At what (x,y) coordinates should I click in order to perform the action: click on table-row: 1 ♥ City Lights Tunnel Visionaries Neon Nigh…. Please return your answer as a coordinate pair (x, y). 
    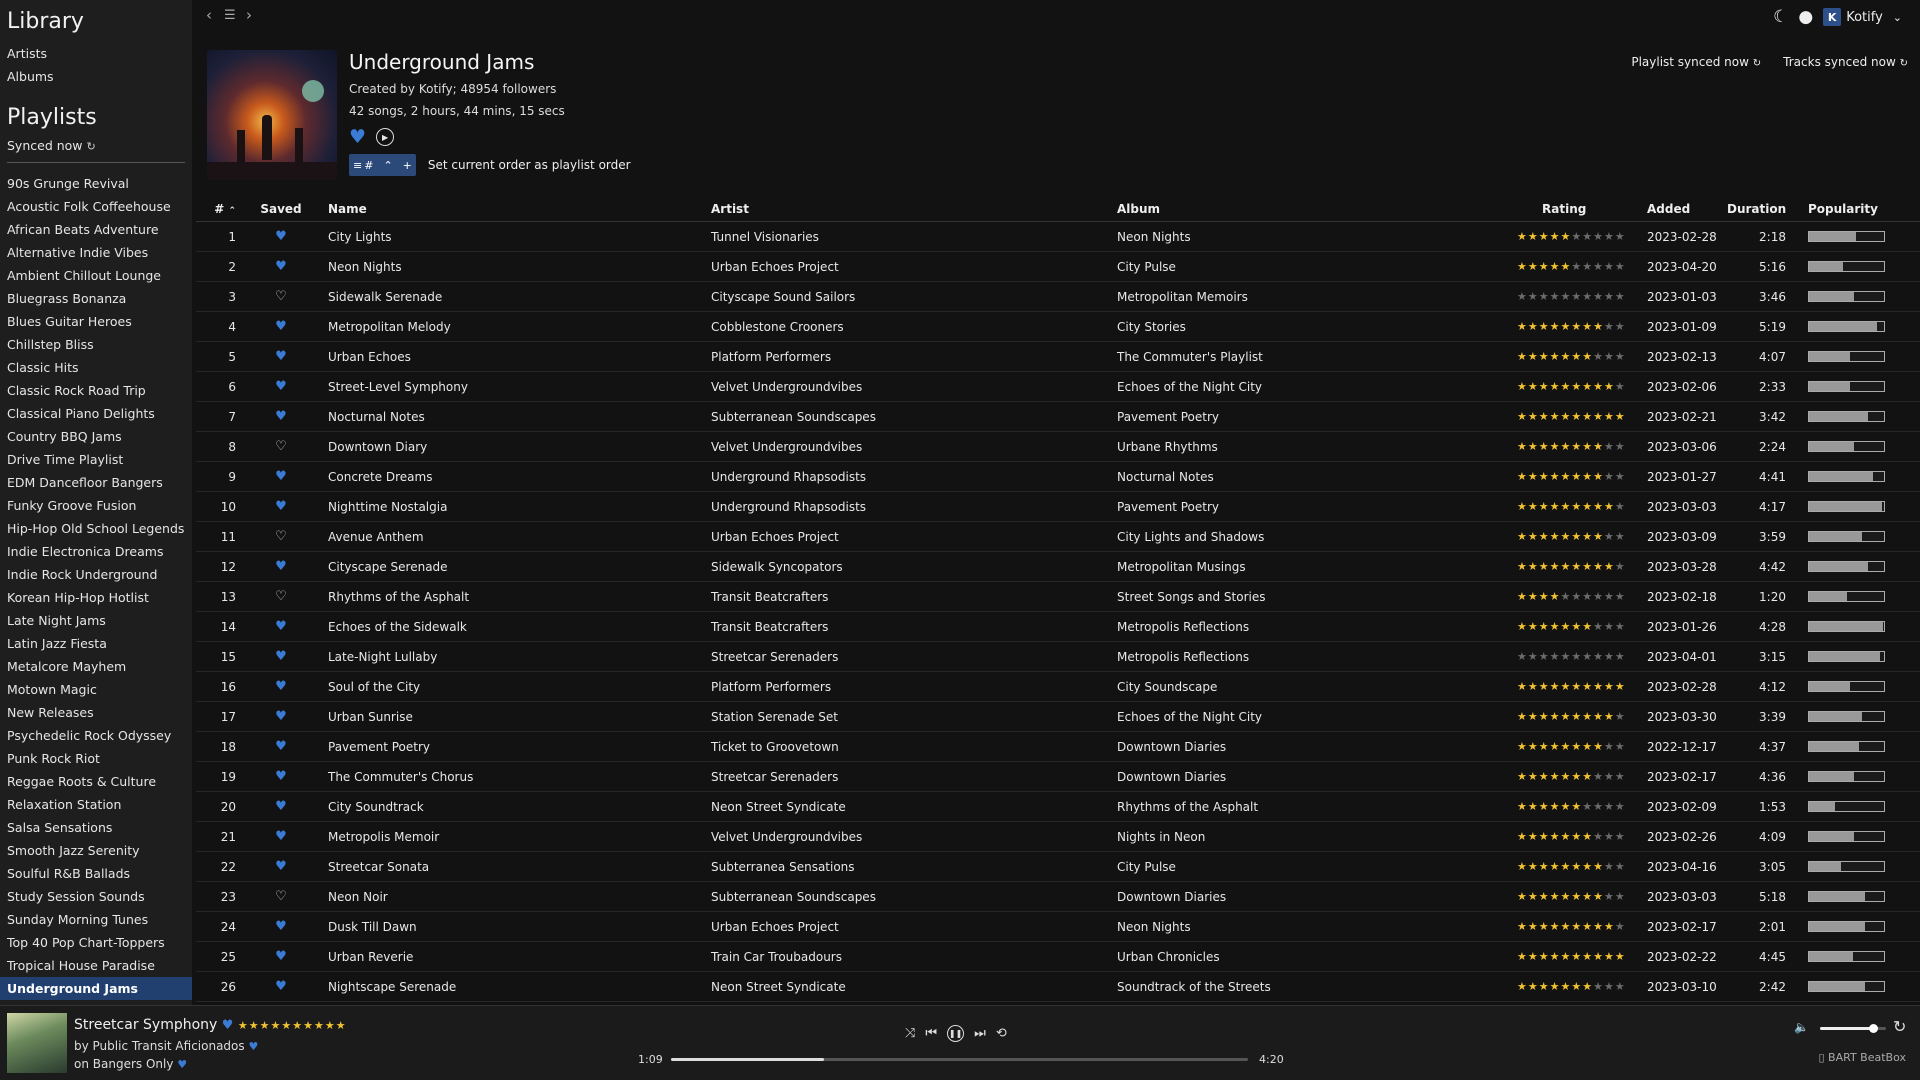
    Looking at the image, I should click on (1058, 237).